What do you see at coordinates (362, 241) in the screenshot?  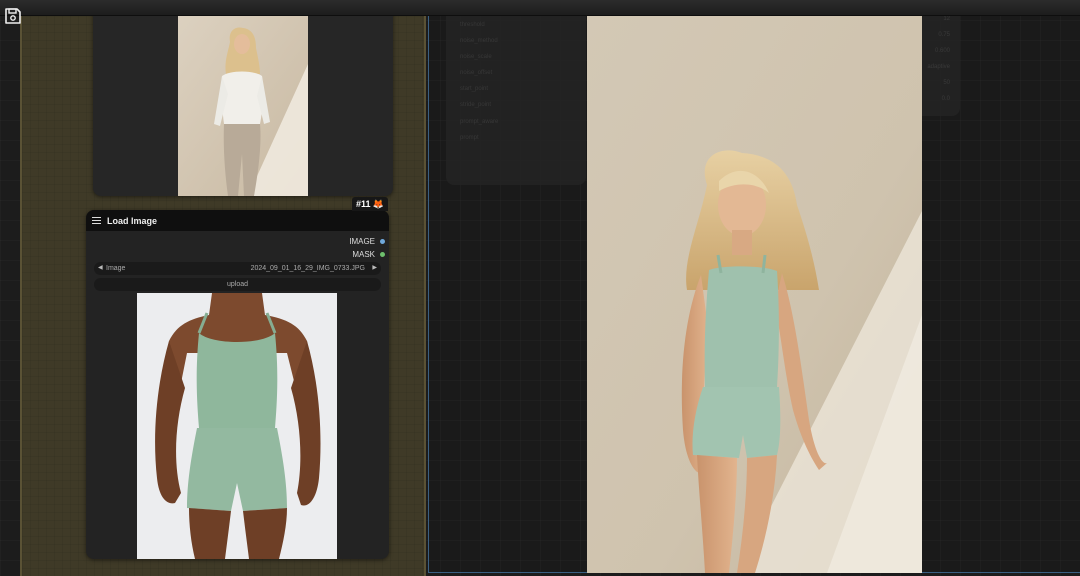 I see `output-label: IMAGE` at bounding box center [362, 241].